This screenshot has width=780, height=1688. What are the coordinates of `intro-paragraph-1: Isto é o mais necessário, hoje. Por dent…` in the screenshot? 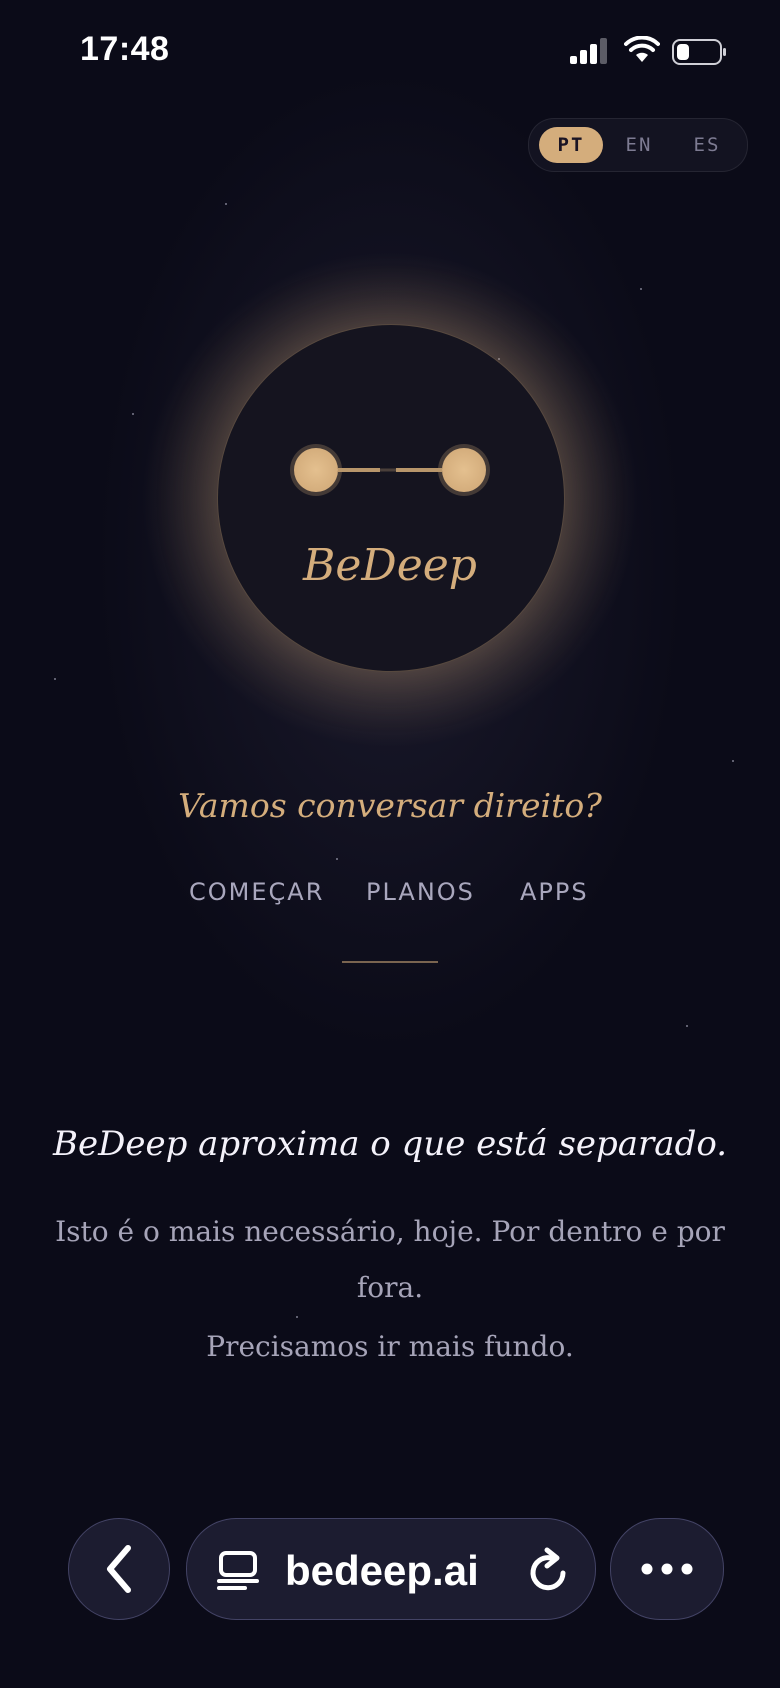 It's located at (390, 1259).